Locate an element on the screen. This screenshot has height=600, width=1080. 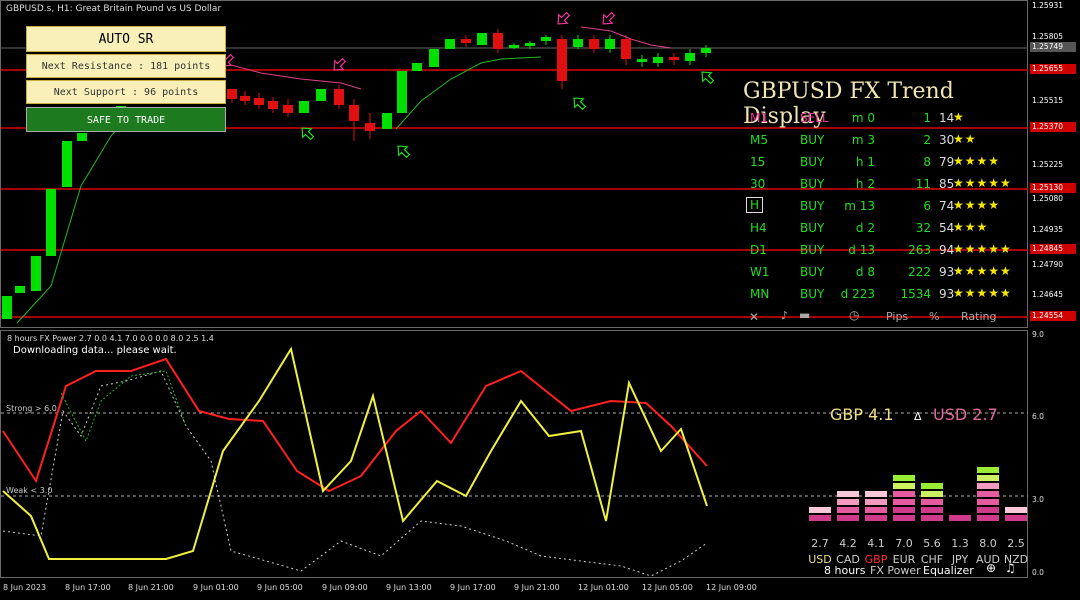
trend-age: 13 d is located at coordinates (861, 250).